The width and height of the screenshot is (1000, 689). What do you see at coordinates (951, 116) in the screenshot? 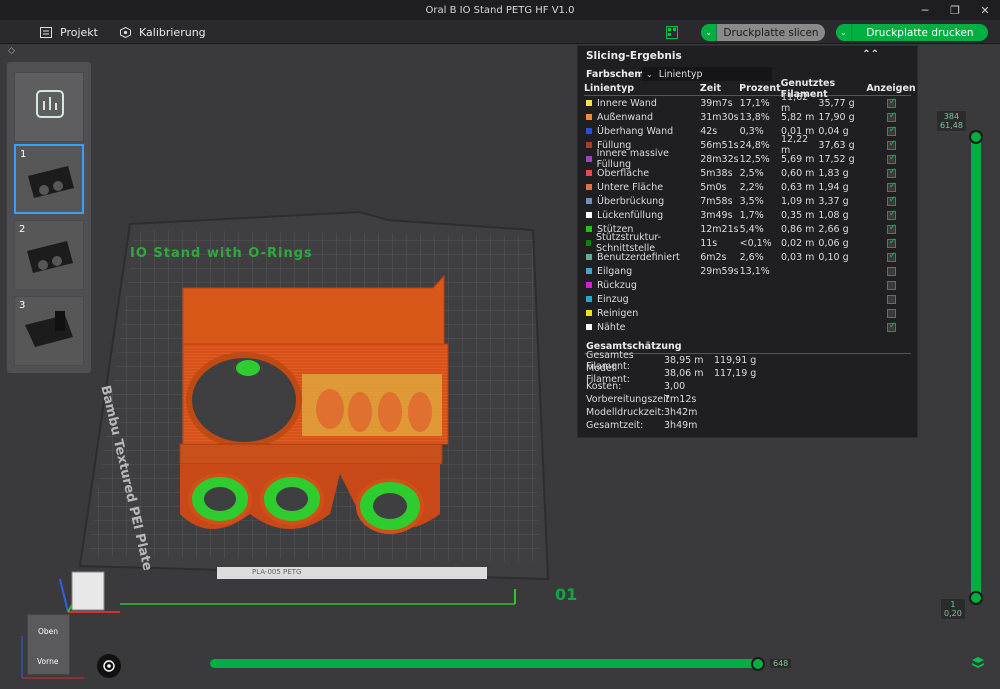
I see `top-layer-number: 384` at bounding box center [951, 116].